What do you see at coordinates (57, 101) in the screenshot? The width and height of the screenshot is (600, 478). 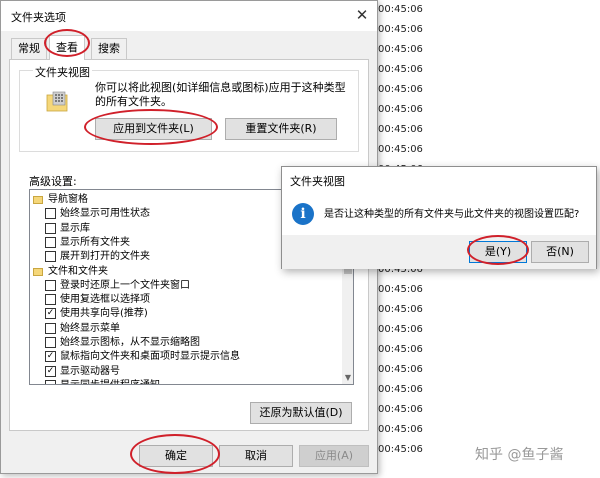 I see `folder-view-icon` at bounding box center [57, 101].